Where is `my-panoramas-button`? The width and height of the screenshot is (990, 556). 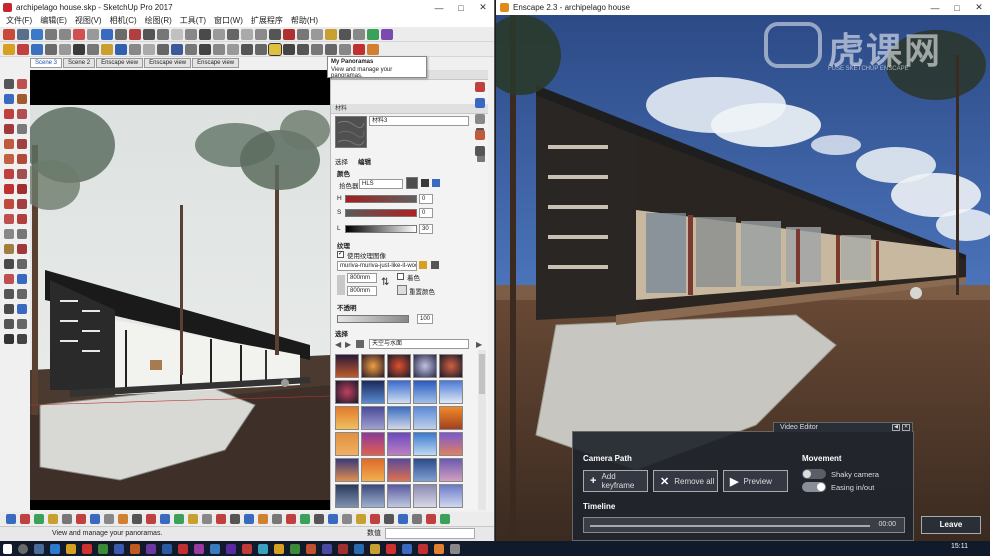 my-panoramas-button is located at coordinates (275, 49).